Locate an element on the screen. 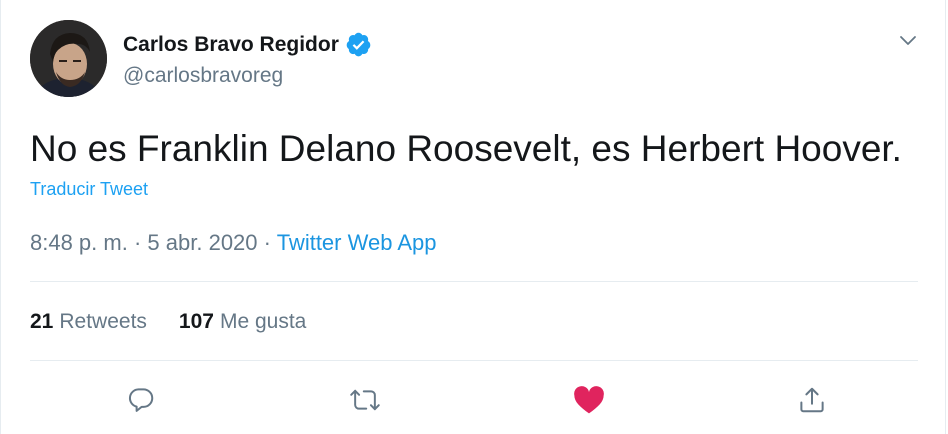 The height and width of the screenshot is (434, 948). avatar-photo is located at coordinates (68, 58).